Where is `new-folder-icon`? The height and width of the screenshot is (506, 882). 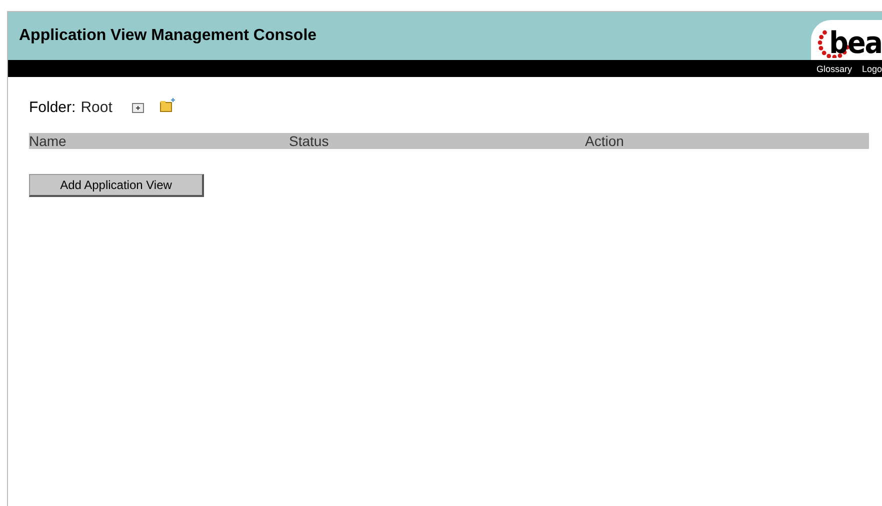 new-folder-icon is located at coordinates (168, 105).